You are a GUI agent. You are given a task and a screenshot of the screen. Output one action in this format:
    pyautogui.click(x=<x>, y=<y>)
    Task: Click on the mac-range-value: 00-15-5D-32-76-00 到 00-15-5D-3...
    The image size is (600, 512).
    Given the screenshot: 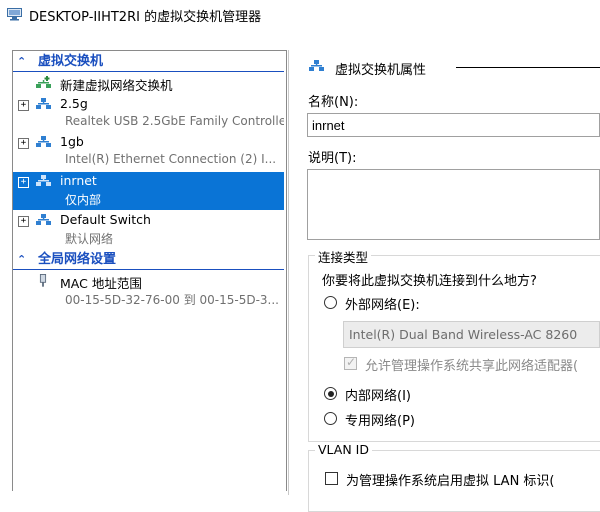 What is the action you would take?
    pyautogui.click(x=172, y=300)
    